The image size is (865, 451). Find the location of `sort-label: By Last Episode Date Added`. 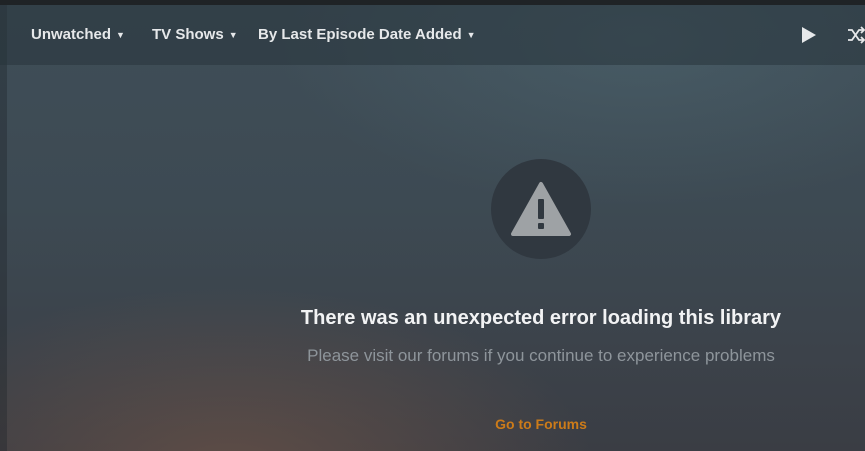

sort-label: By Last Episode Date Added is located at coordinates (360, 34).